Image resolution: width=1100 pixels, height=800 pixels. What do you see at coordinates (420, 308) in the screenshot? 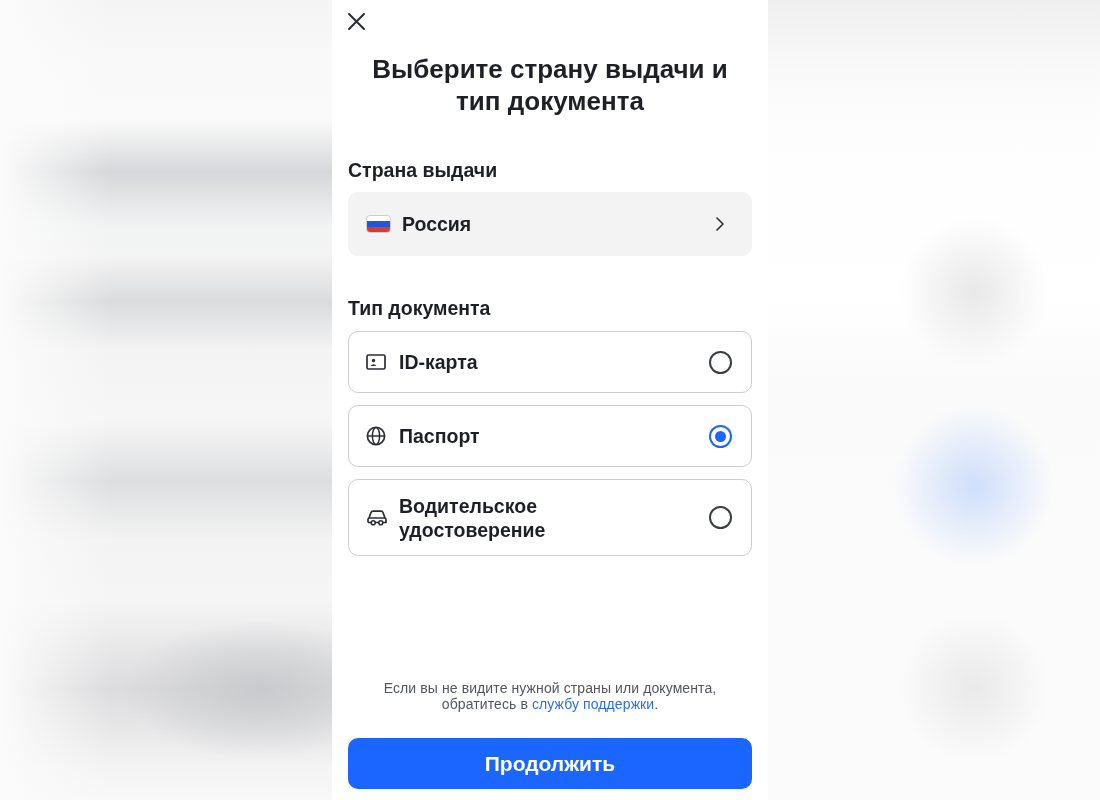
I see `section-label: Тип документа` at bounding box center [420, 308].